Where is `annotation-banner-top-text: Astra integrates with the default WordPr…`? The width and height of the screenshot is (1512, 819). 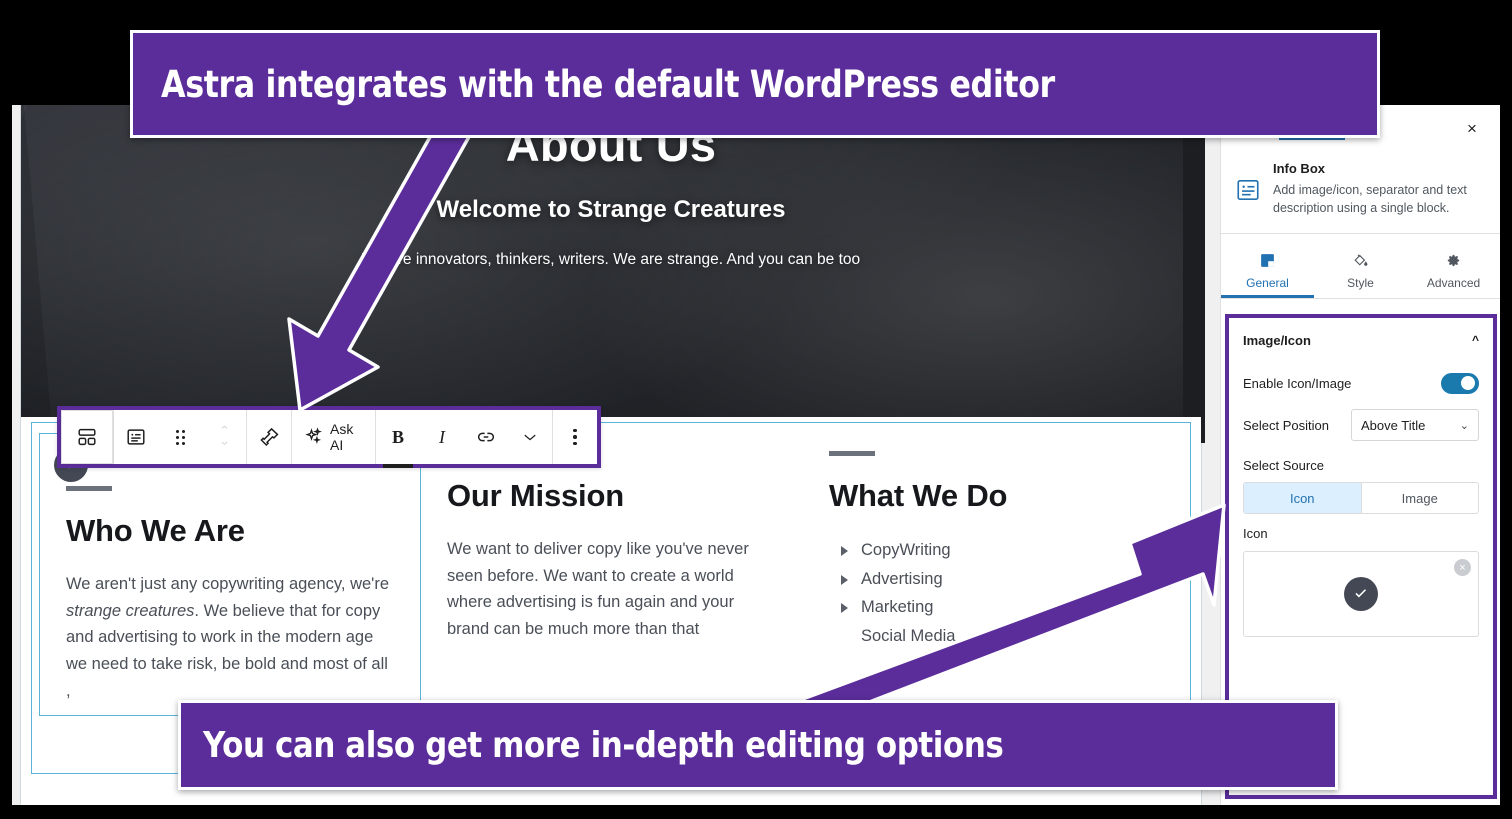 annotation-banner-top-text: Astra integrates with the default WordPr… is located at coordinates (608, 84).